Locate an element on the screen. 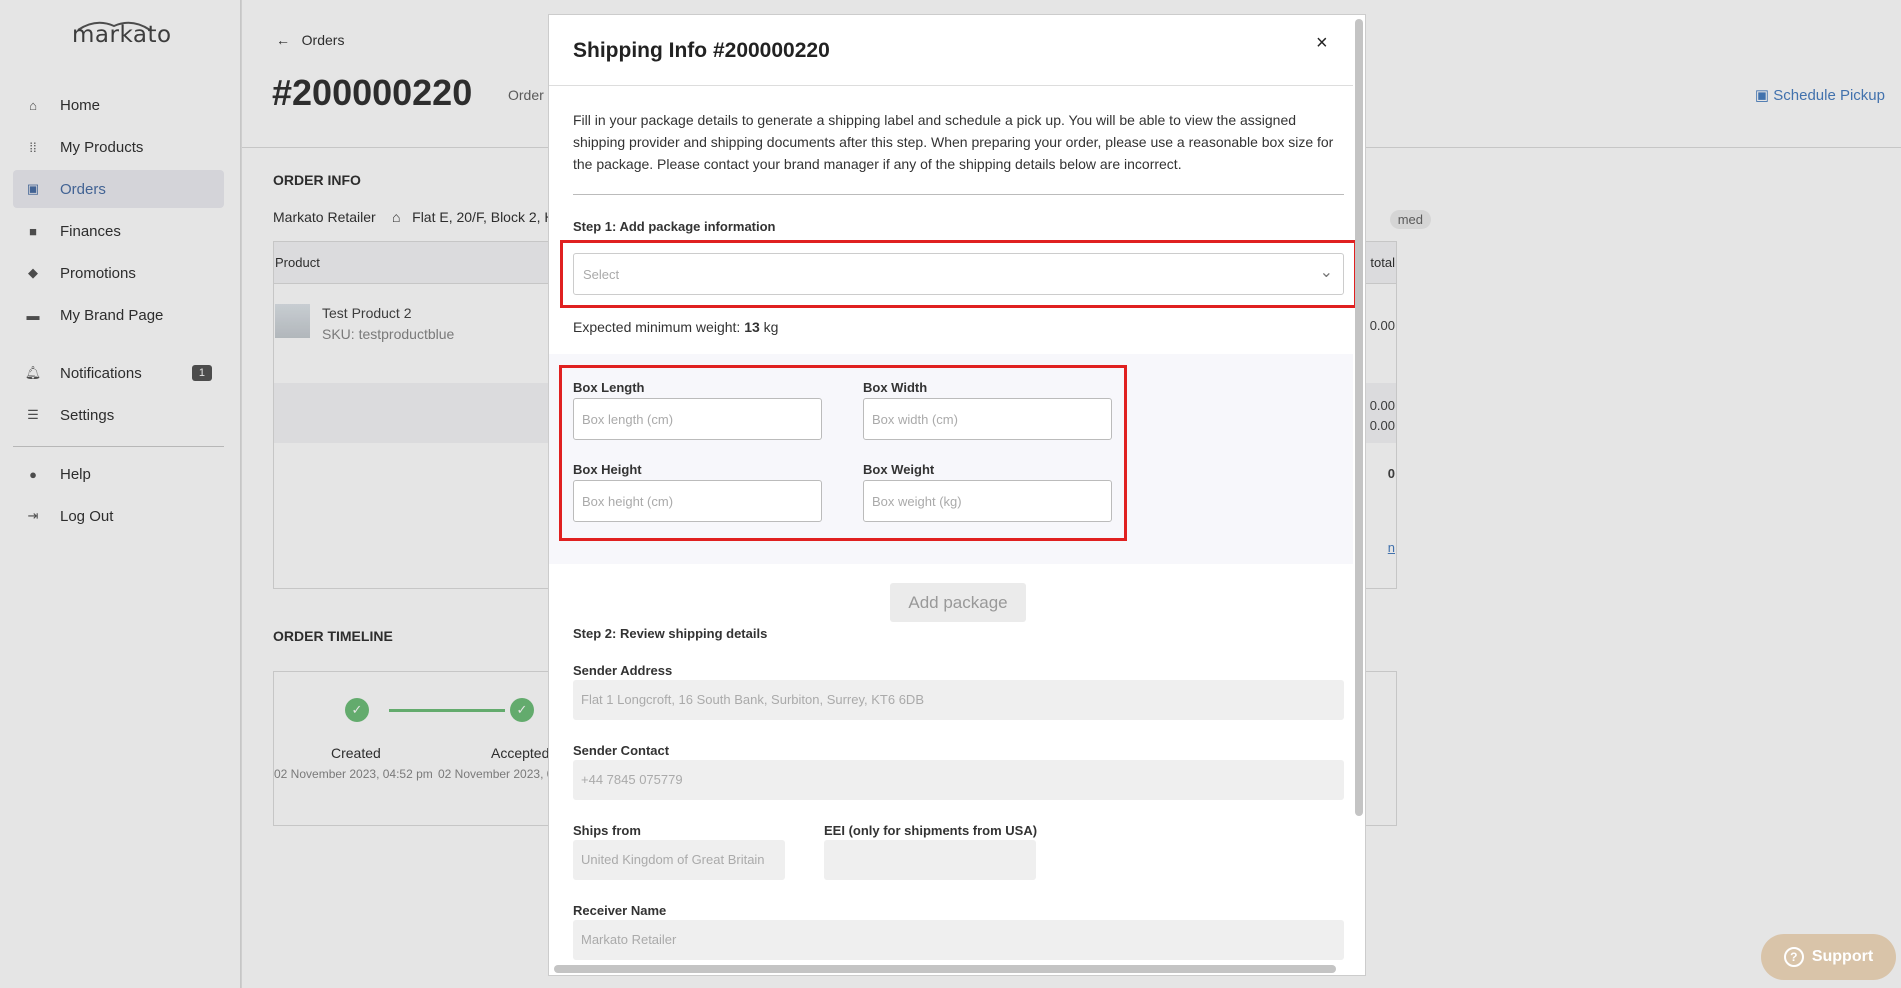  min-weight-value: 13 is located at coordinates (752, 327).